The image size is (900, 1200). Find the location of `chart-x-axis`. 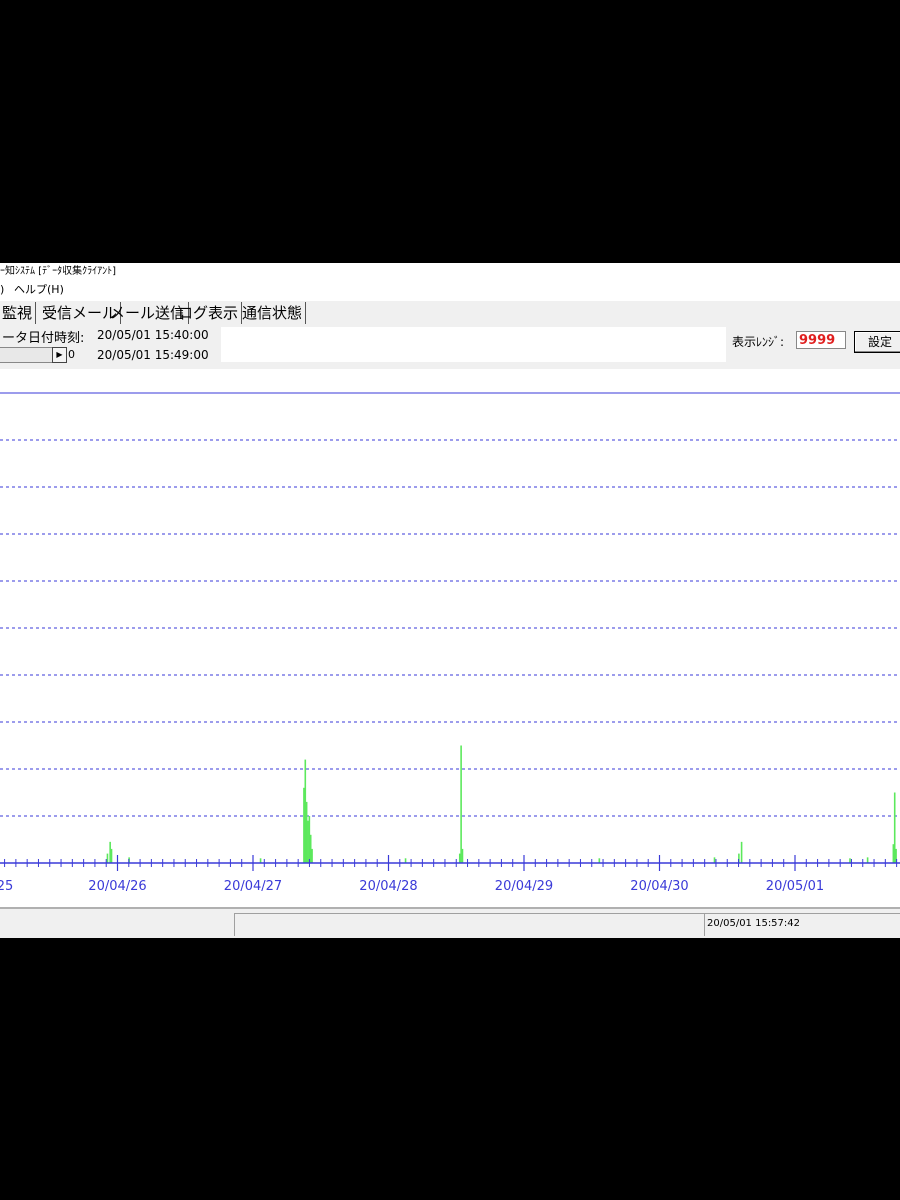

chart-x-axis is located at coordinates (450, 863).